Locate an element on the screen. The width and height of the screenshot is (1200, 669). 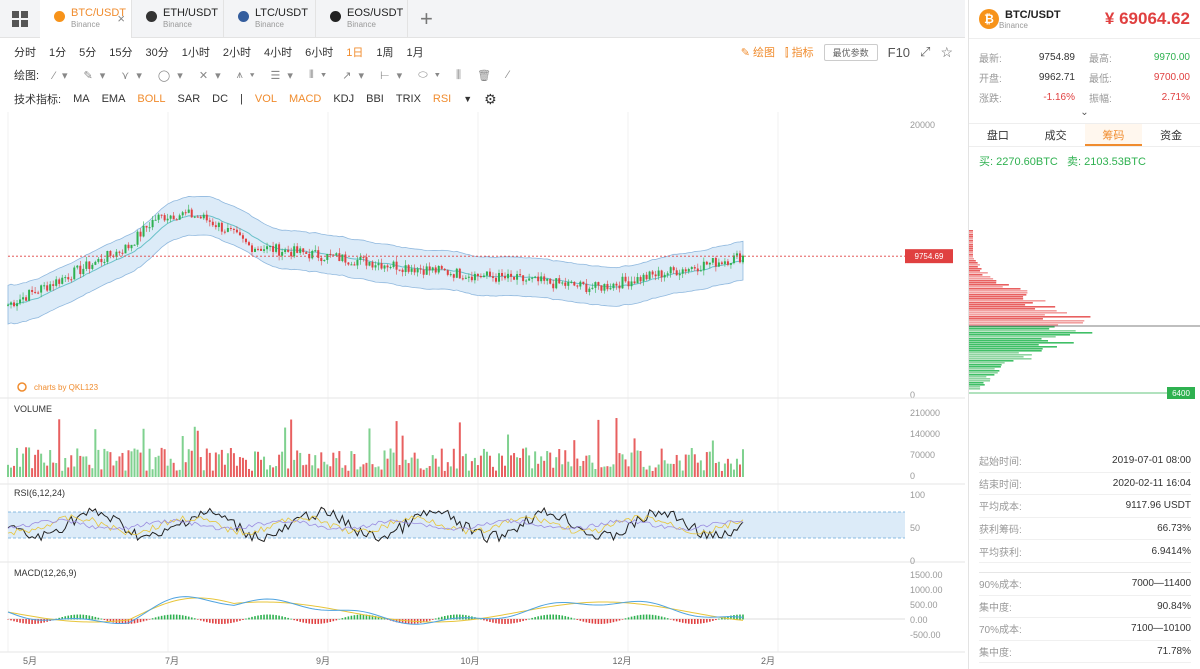
info-key: 起始时间: is located at coordinates (1000, 463).